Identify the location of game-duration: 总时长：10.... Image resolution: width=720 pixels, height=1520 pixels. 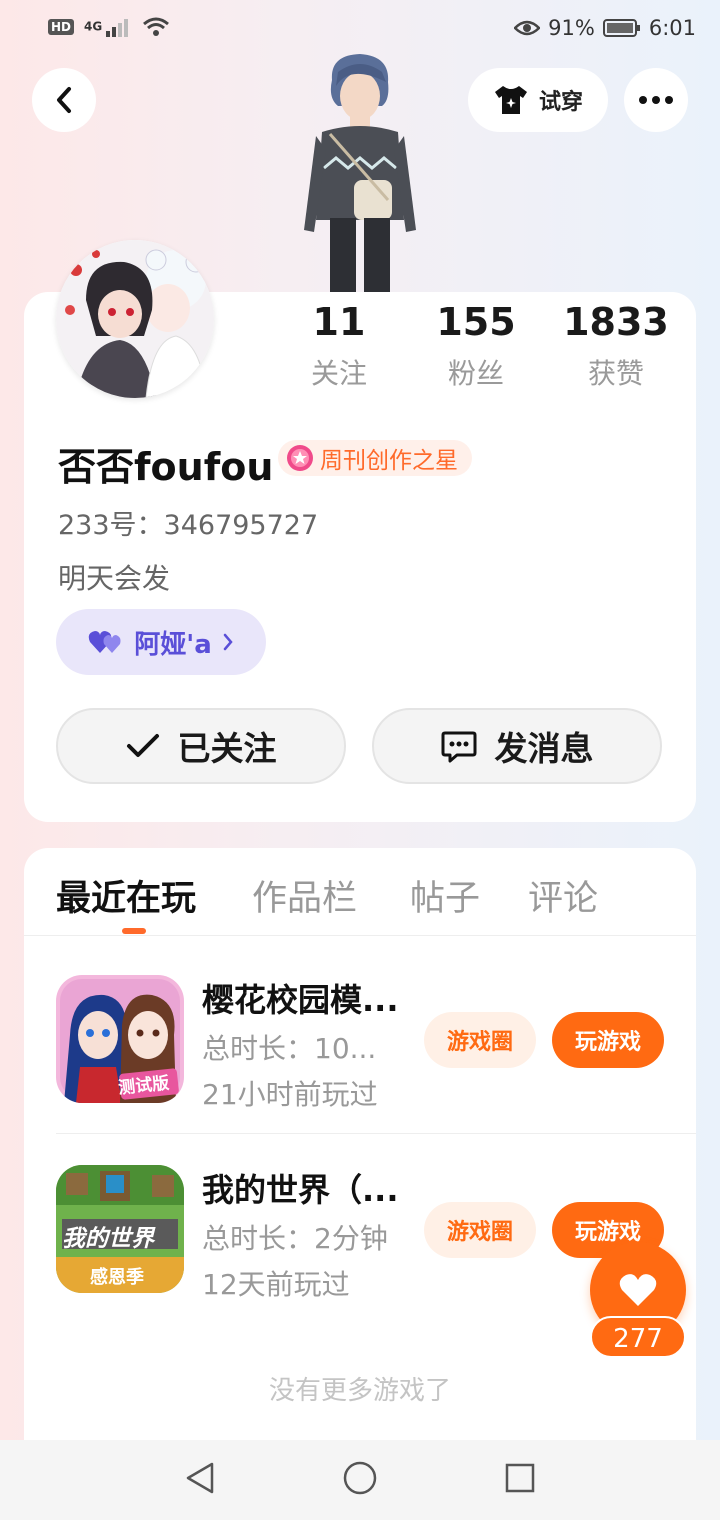
(289, 1048).